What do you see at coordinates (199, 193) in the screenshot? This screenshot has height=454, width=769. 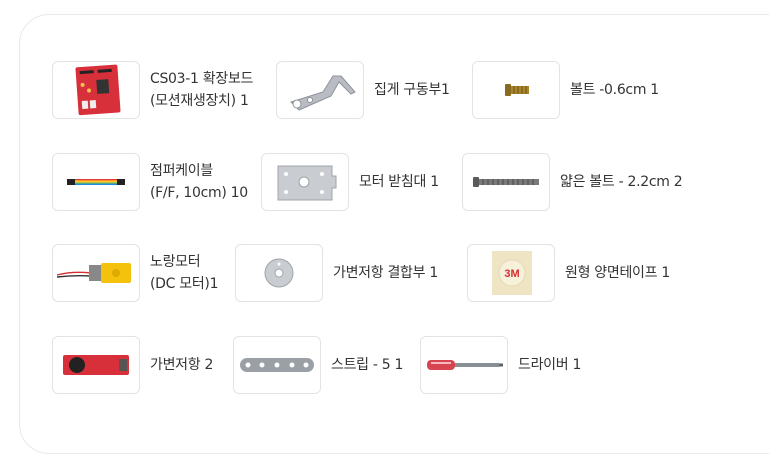 I see `part-quantity-line: (F/F, 10cm) 10` at bounding box center [199, 193].